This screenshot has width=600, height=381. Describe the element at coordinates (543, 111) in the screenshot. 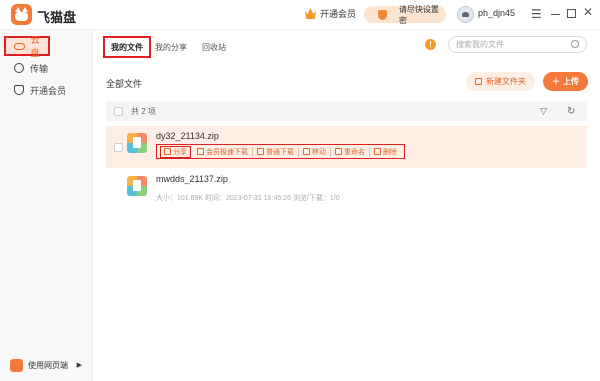

I see `filter-icon: ▽` at that location.